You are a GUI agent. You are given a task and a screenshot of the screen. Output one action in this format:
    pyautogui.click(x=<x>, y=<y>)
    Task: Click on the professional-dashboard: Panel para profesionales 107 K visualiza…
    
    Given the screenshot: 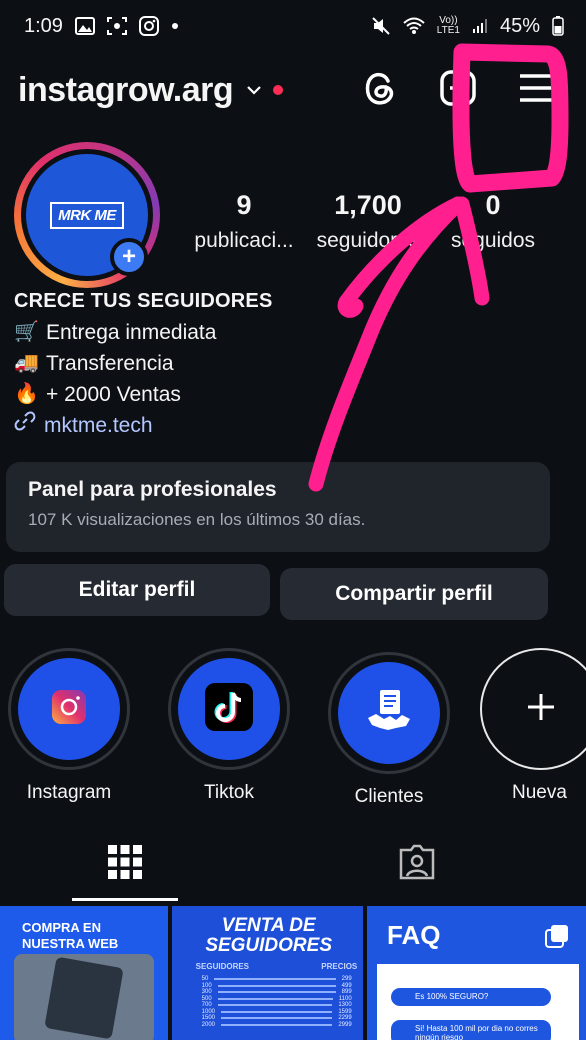 What is the action you would take?
    pyautogui.click(x=278, y=507)
    